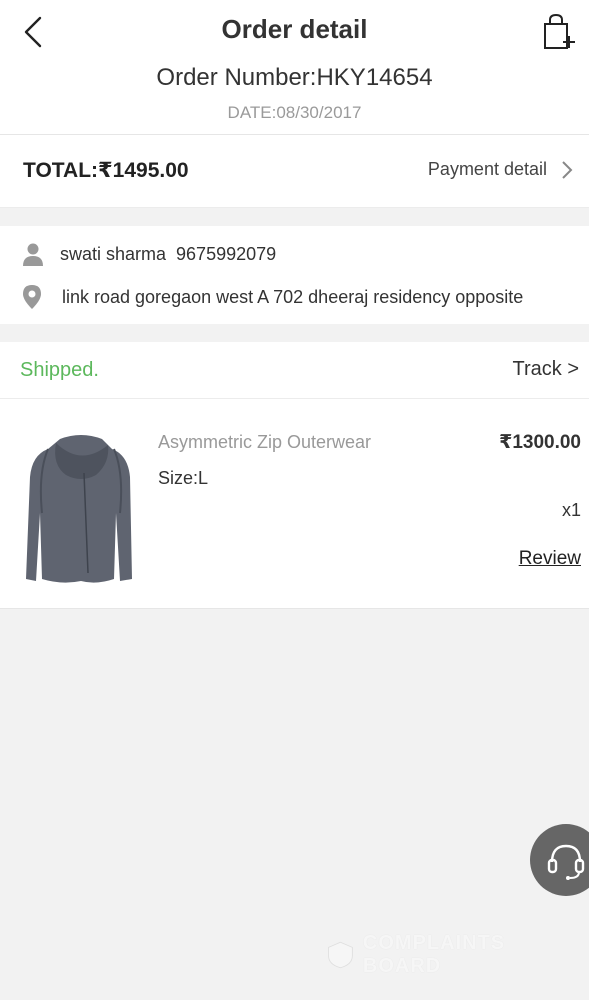 This screenshot has height=1000, width=589. What do you see at coordinates (183, 478) in the screenshot?
I see `product-size: Size:L` at bounding box center [183, 478].